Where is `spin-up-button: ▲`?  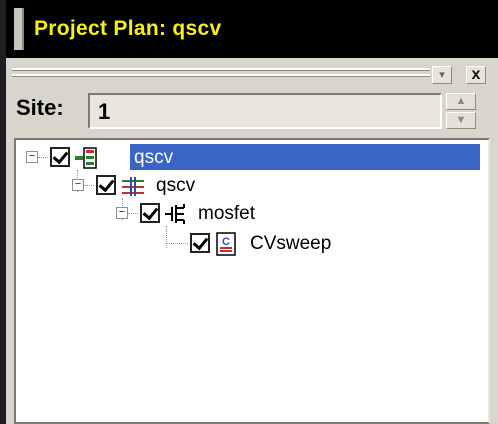
spin-up-button: ▲ is located at coordinates (461, 101).